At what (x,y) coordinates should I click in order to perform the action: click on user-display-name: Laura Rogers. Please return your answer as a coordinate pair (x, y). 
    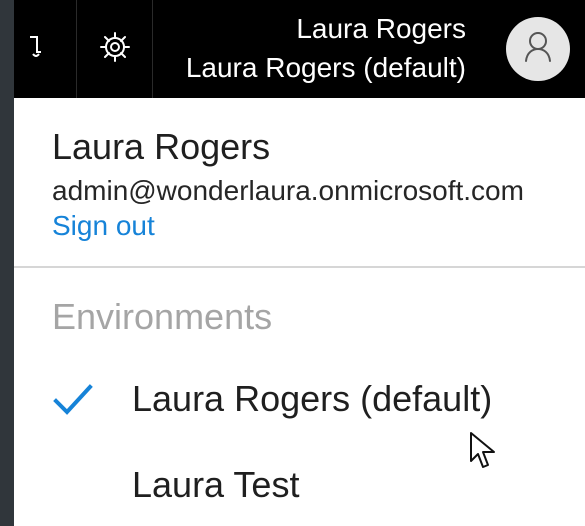
    Looking at the image, I should click on (161, 146).